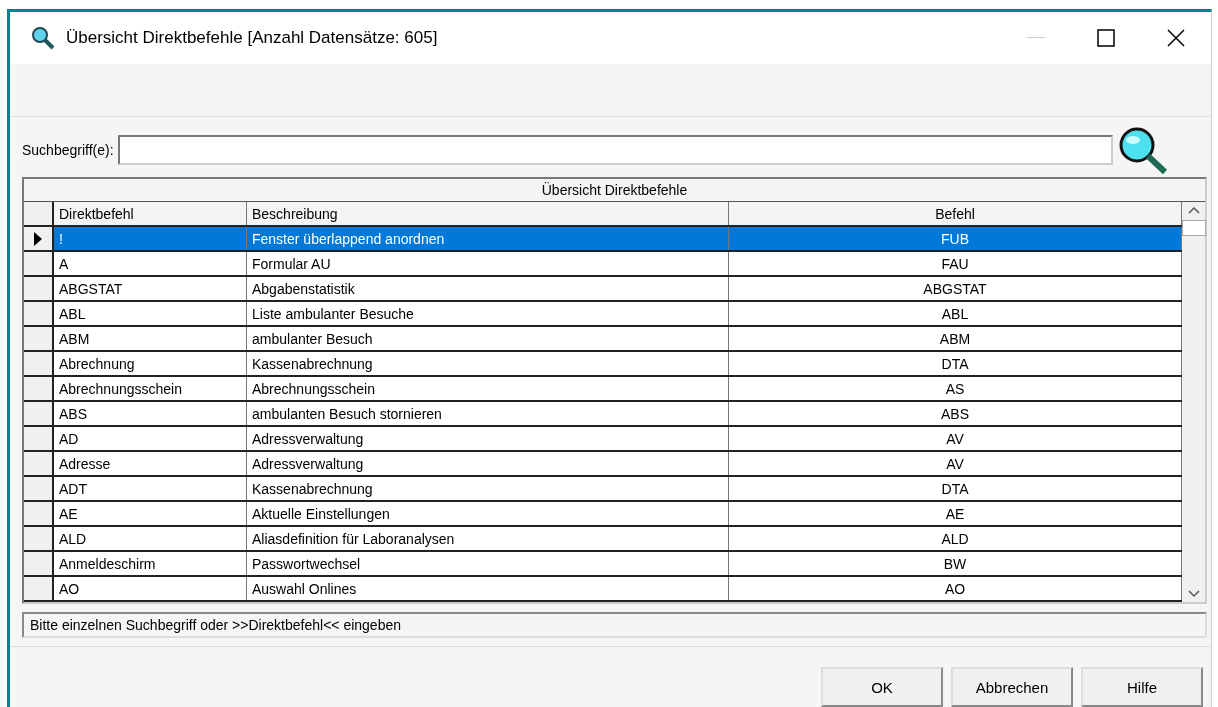  Describe the element at coordinates (1176, 37) in the screenshot. I see `close-icon` at that location.